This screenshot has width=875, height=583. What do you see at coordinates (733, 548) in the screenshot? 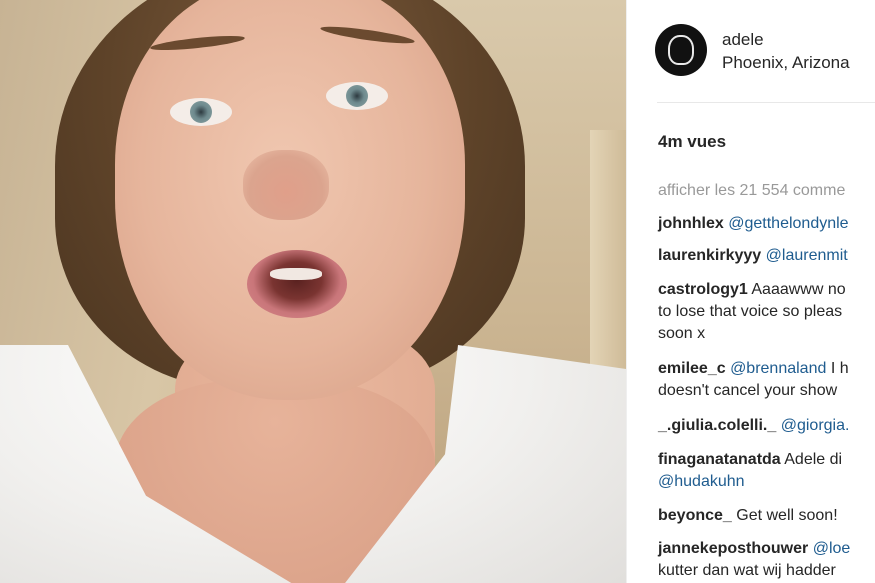
I see `comment-username: jannekeposthouwer` at bounding box center [733, 548].